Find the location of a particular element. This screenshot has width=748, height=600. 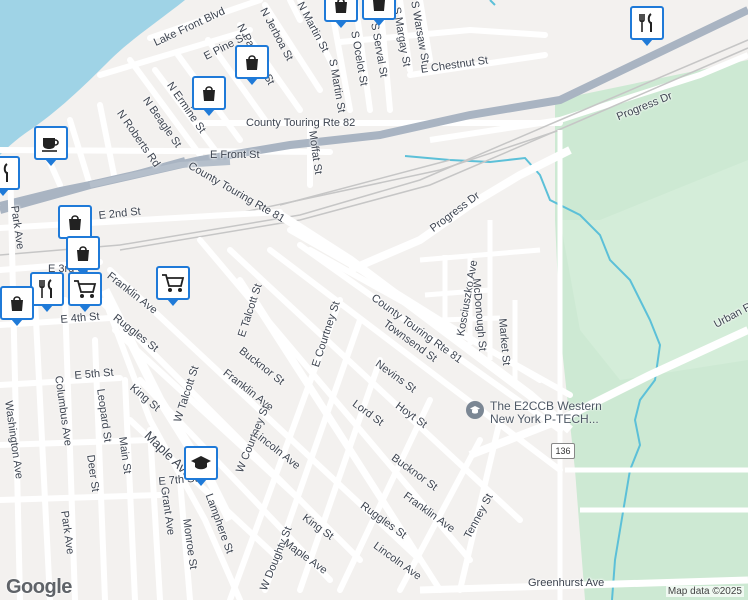

street-label-e-front: E Front St is located at coordinates (235, 155).